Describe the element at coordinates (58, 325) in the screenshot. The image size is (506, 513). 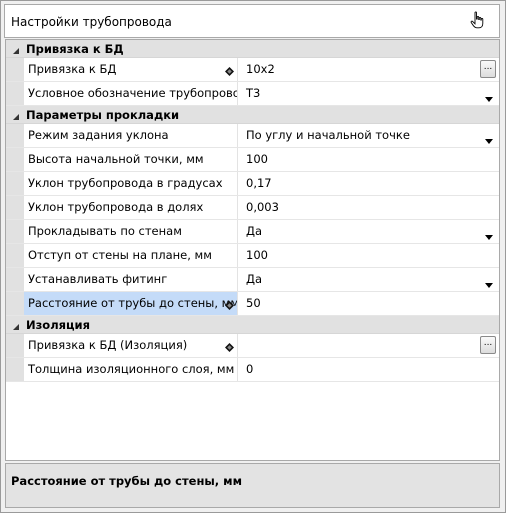
I see `category-label: Изоляция` at that location.